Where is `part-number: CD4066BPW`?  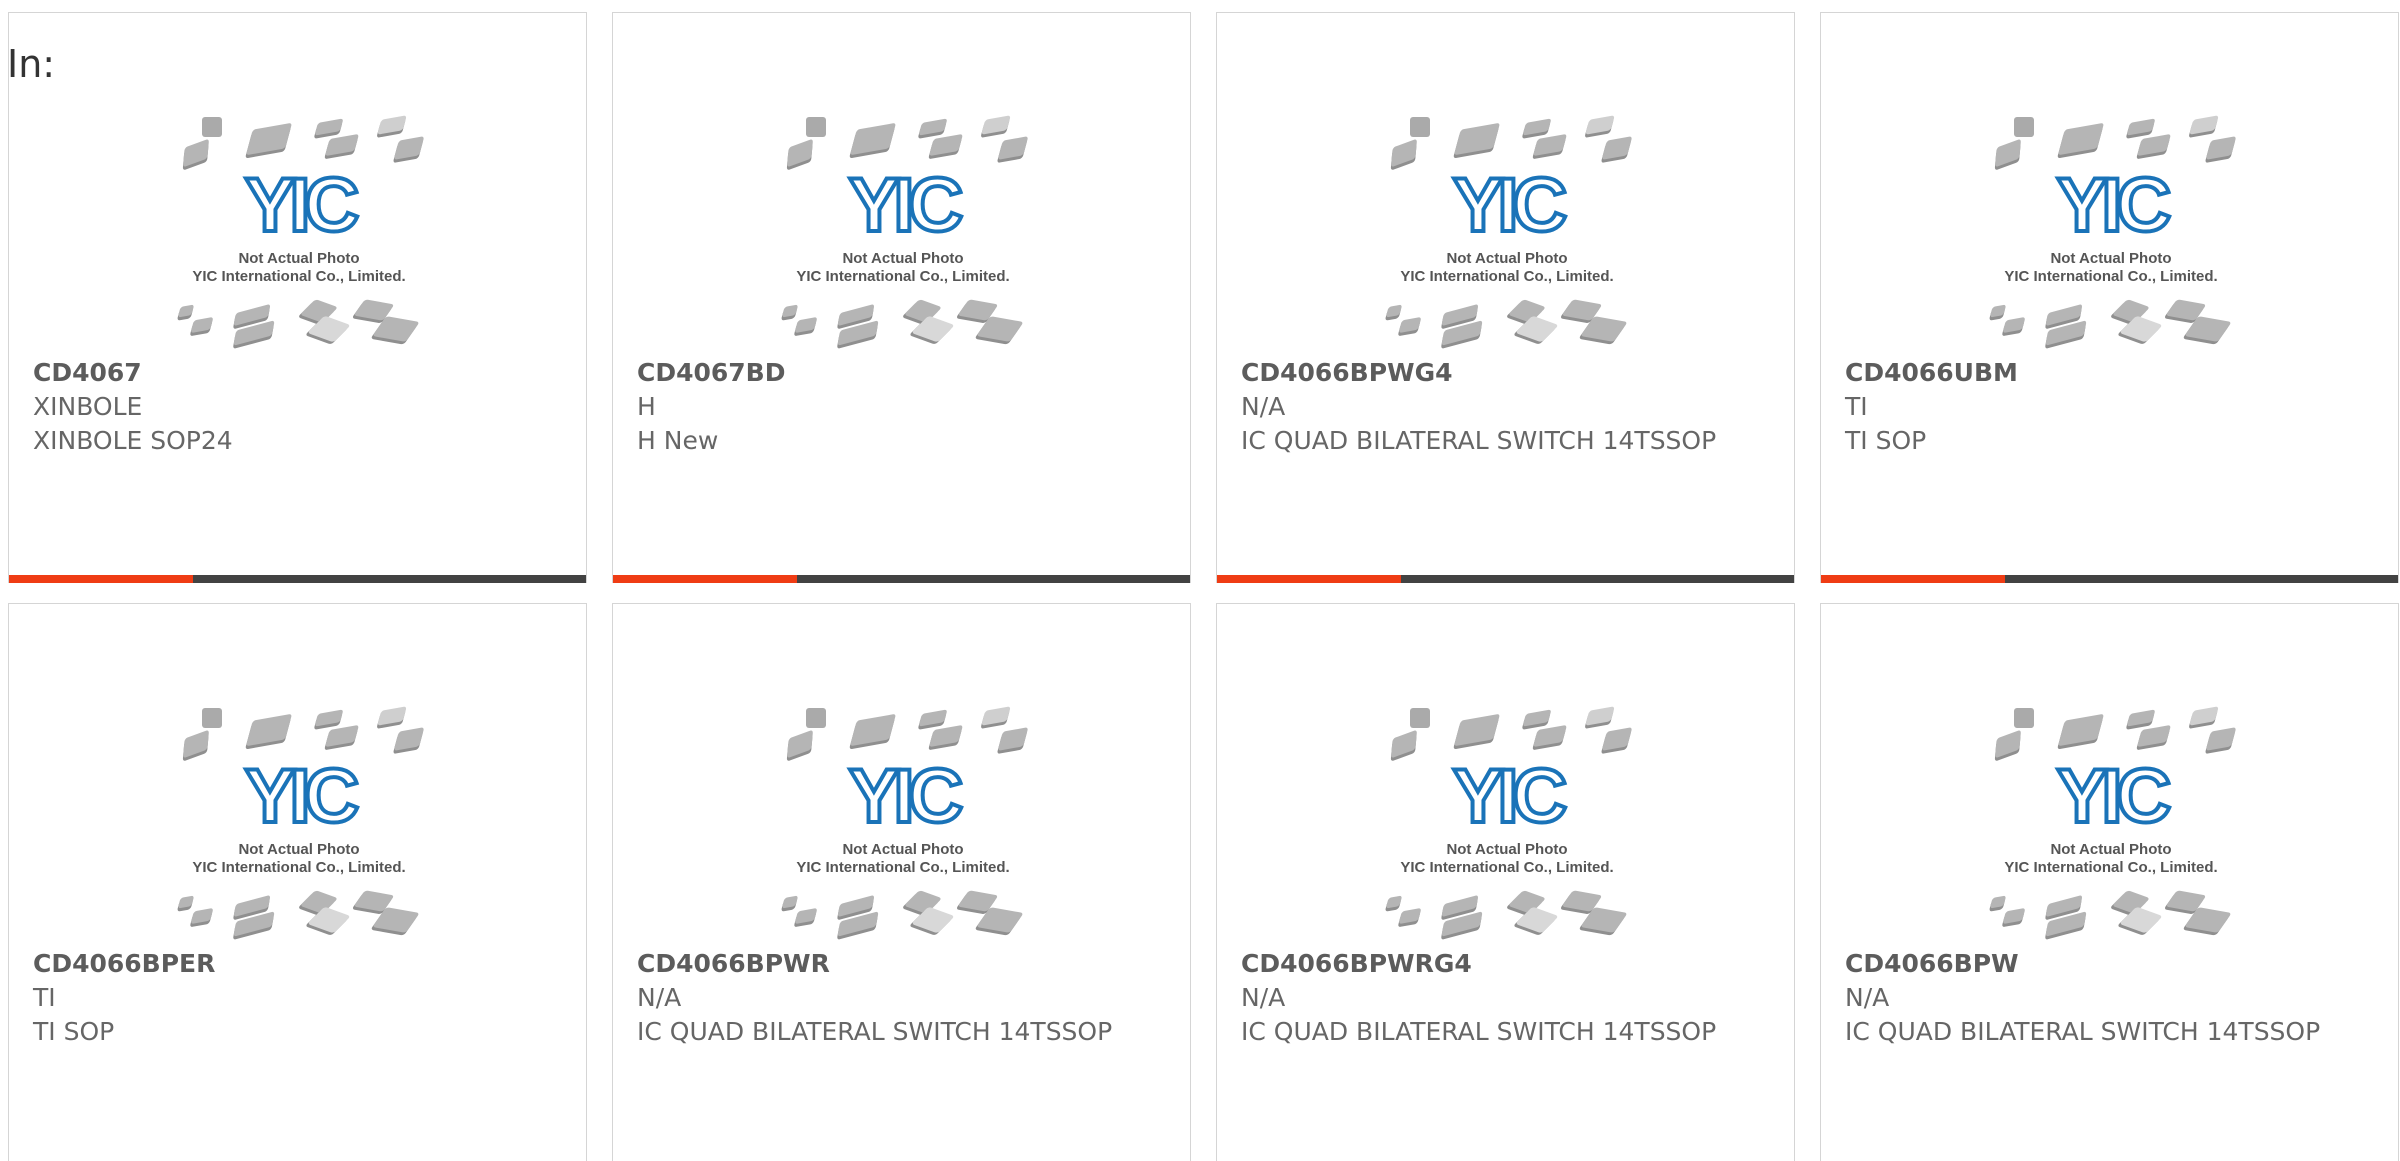
part-number: CD4066BPW is located at coordinates (2110, 964).